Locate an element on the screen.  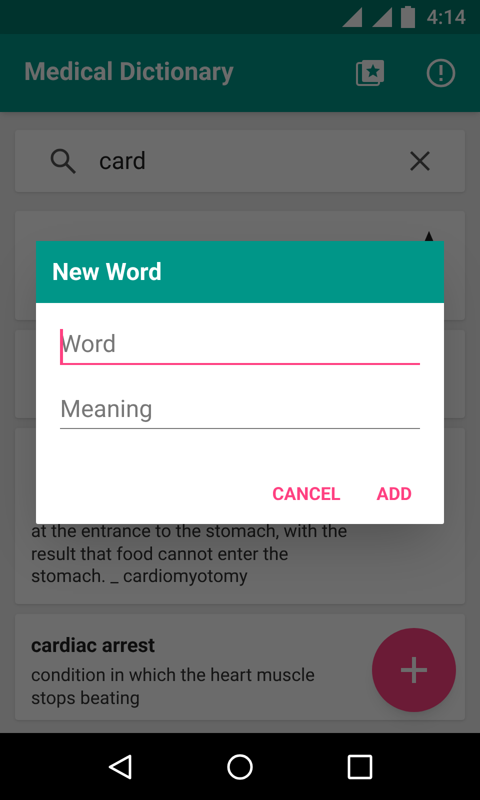
clock: 4:14 is located at coordinates (446, 17).